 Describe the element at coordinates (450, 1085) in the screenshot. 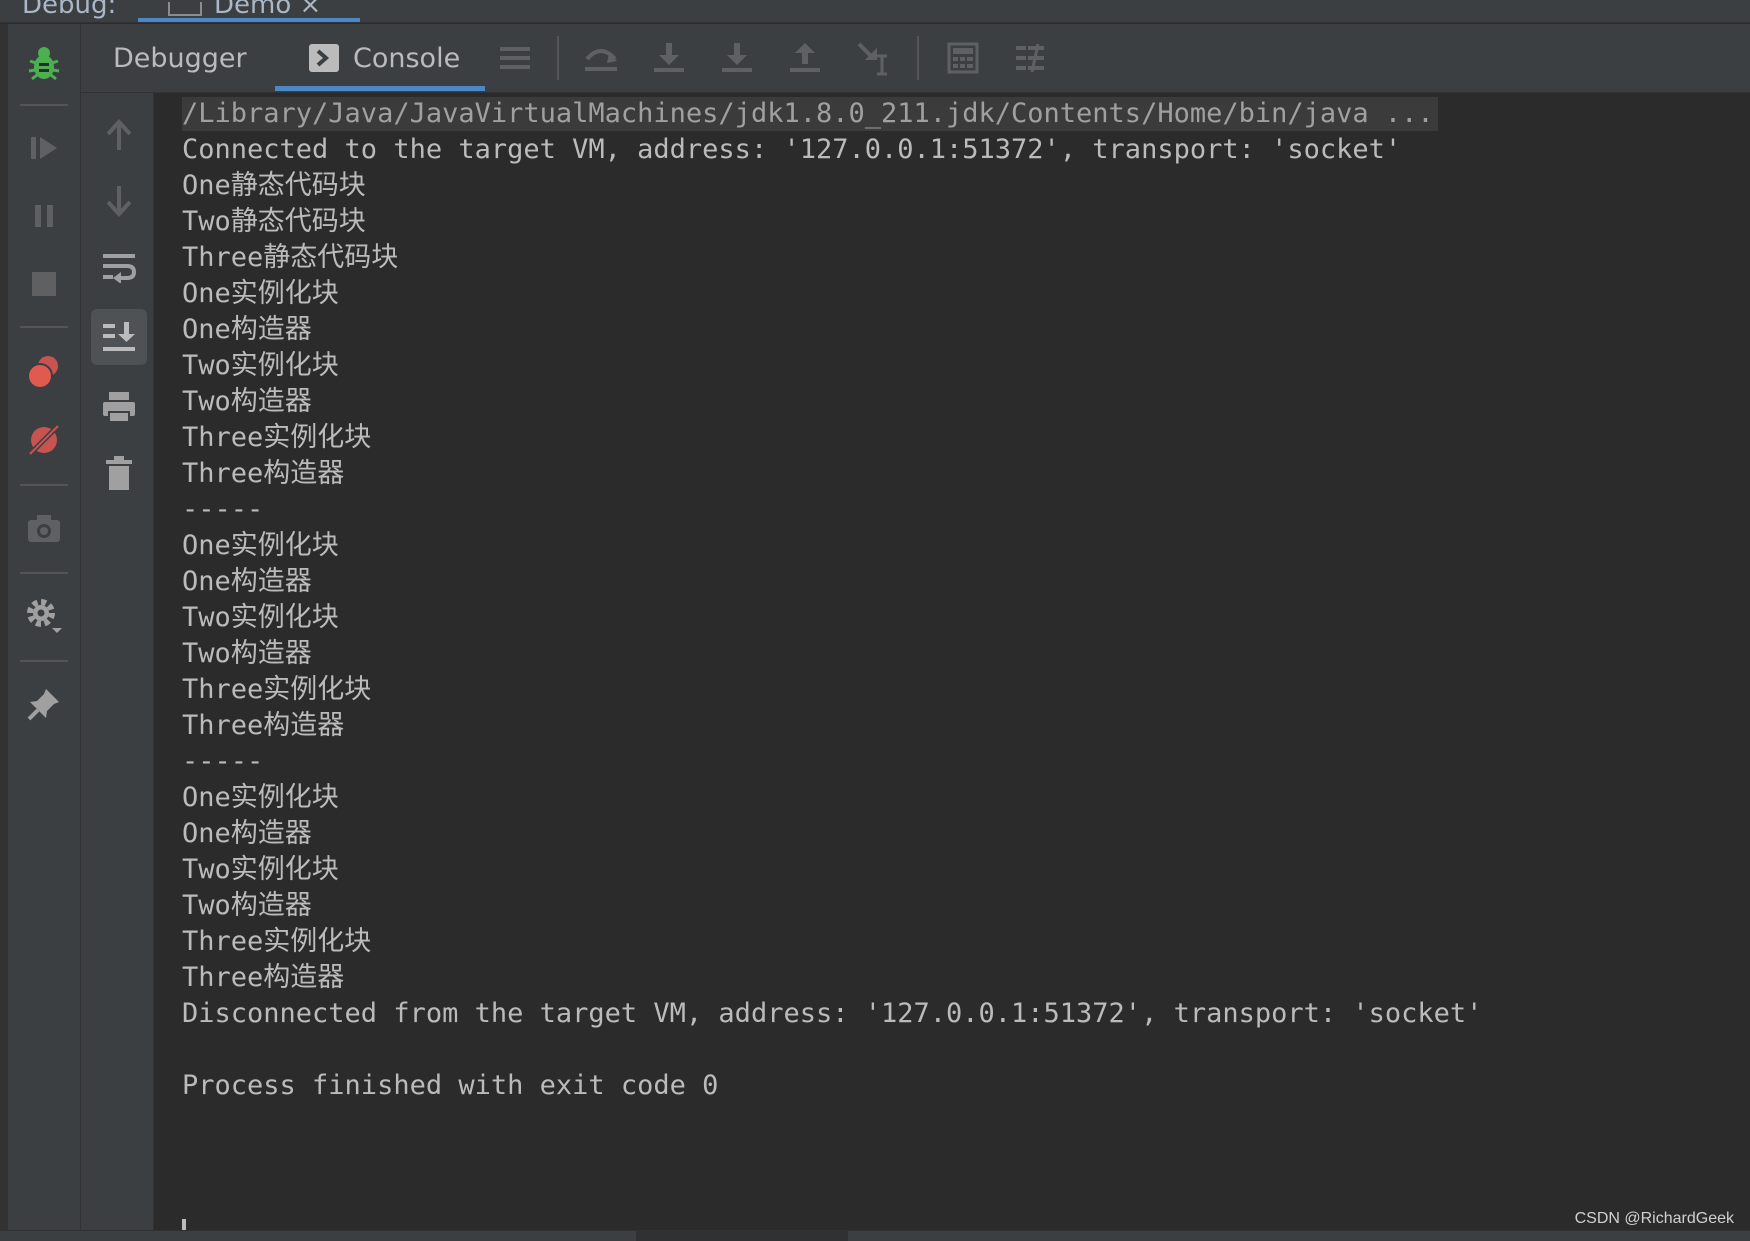

I see `console-line: Process finished with exit code 0` at that location.